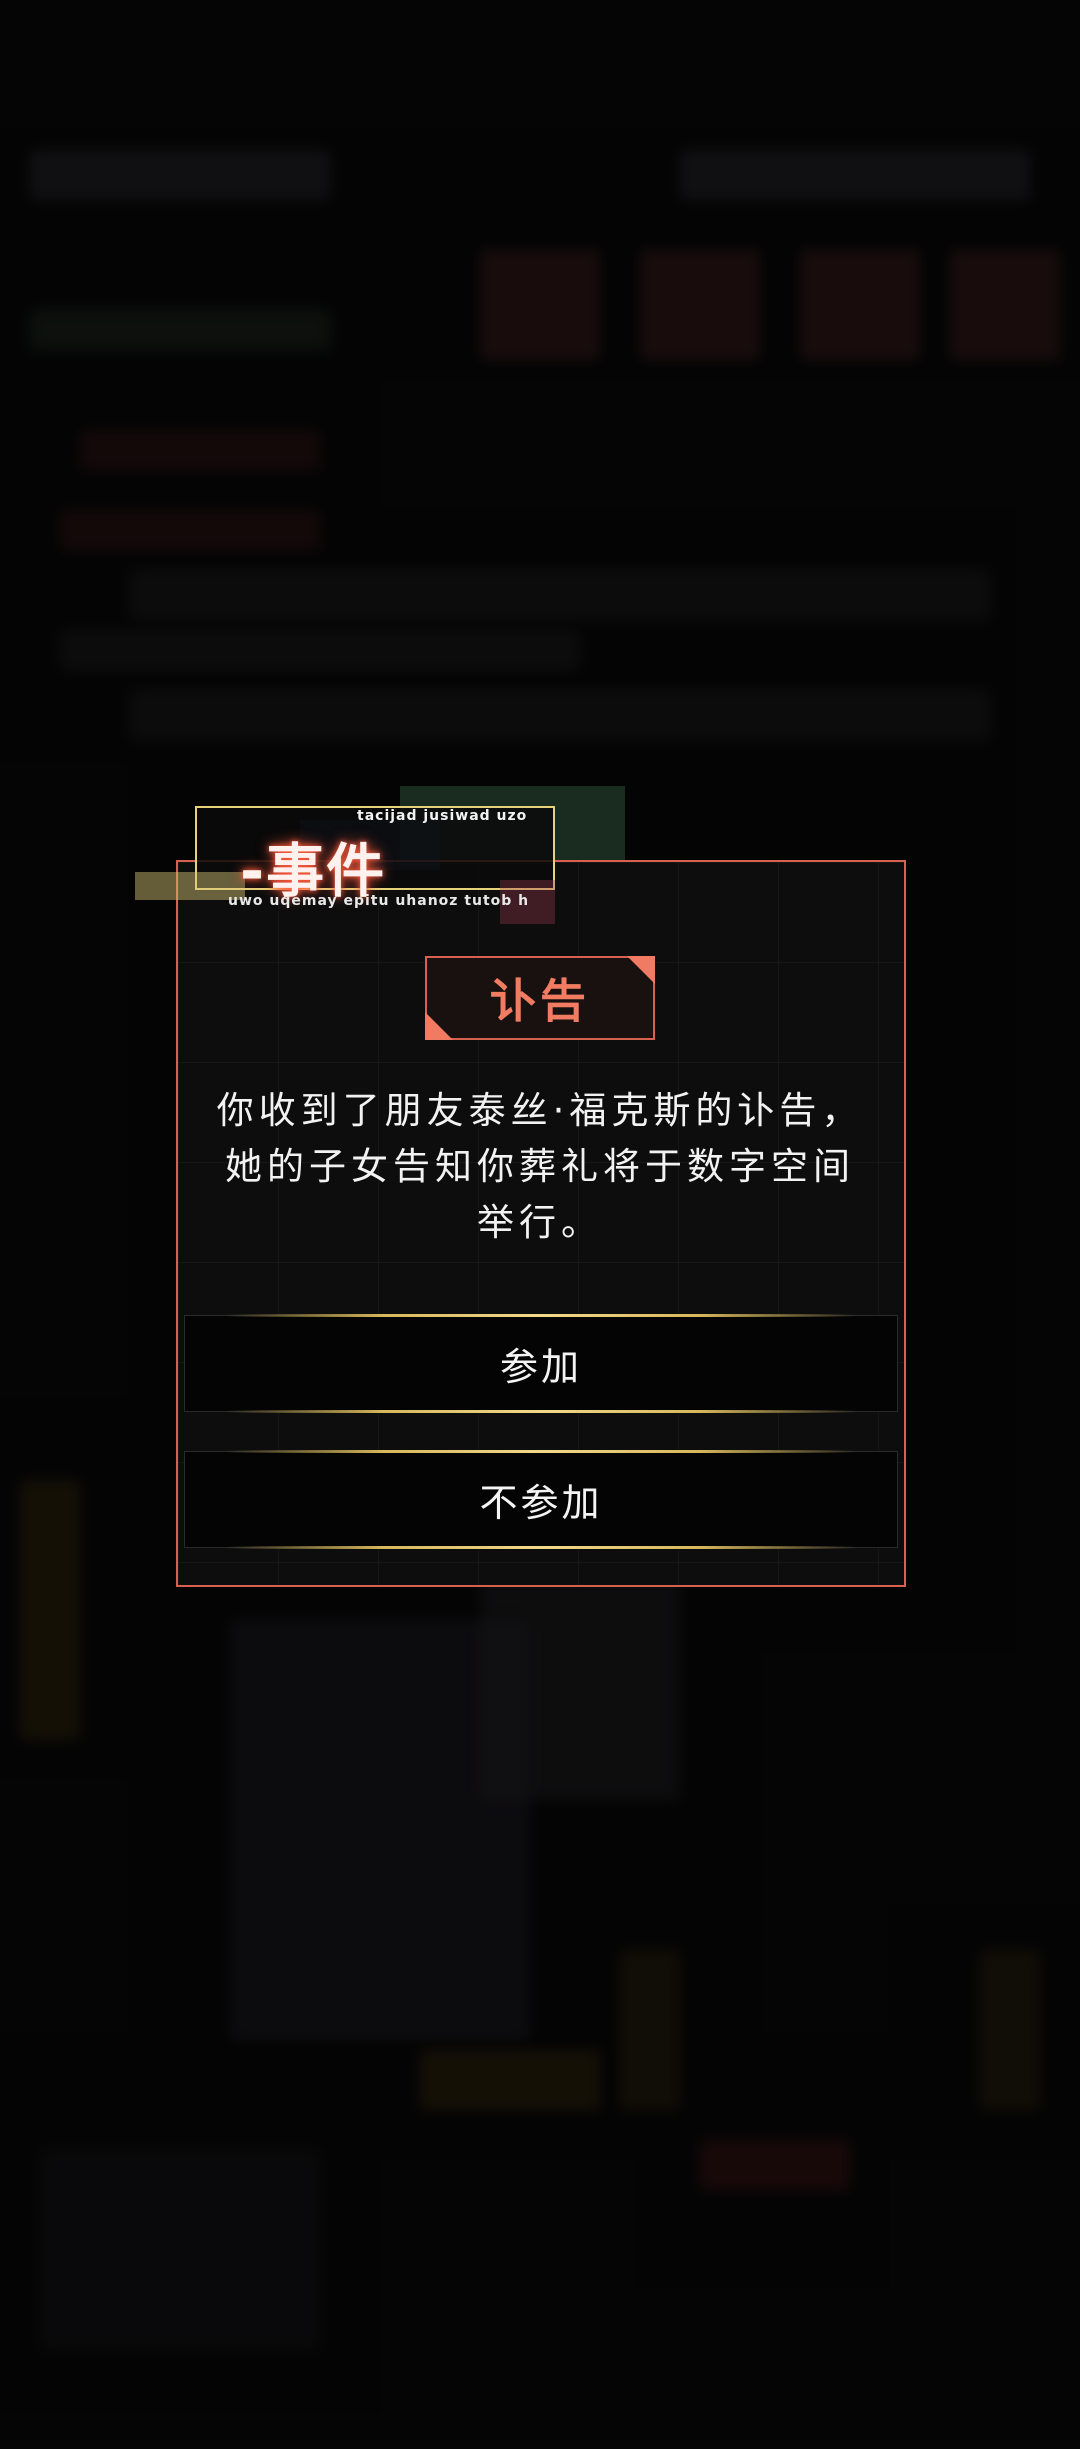  I want to click on obituary-badge: 讣告, so click(540, 998).